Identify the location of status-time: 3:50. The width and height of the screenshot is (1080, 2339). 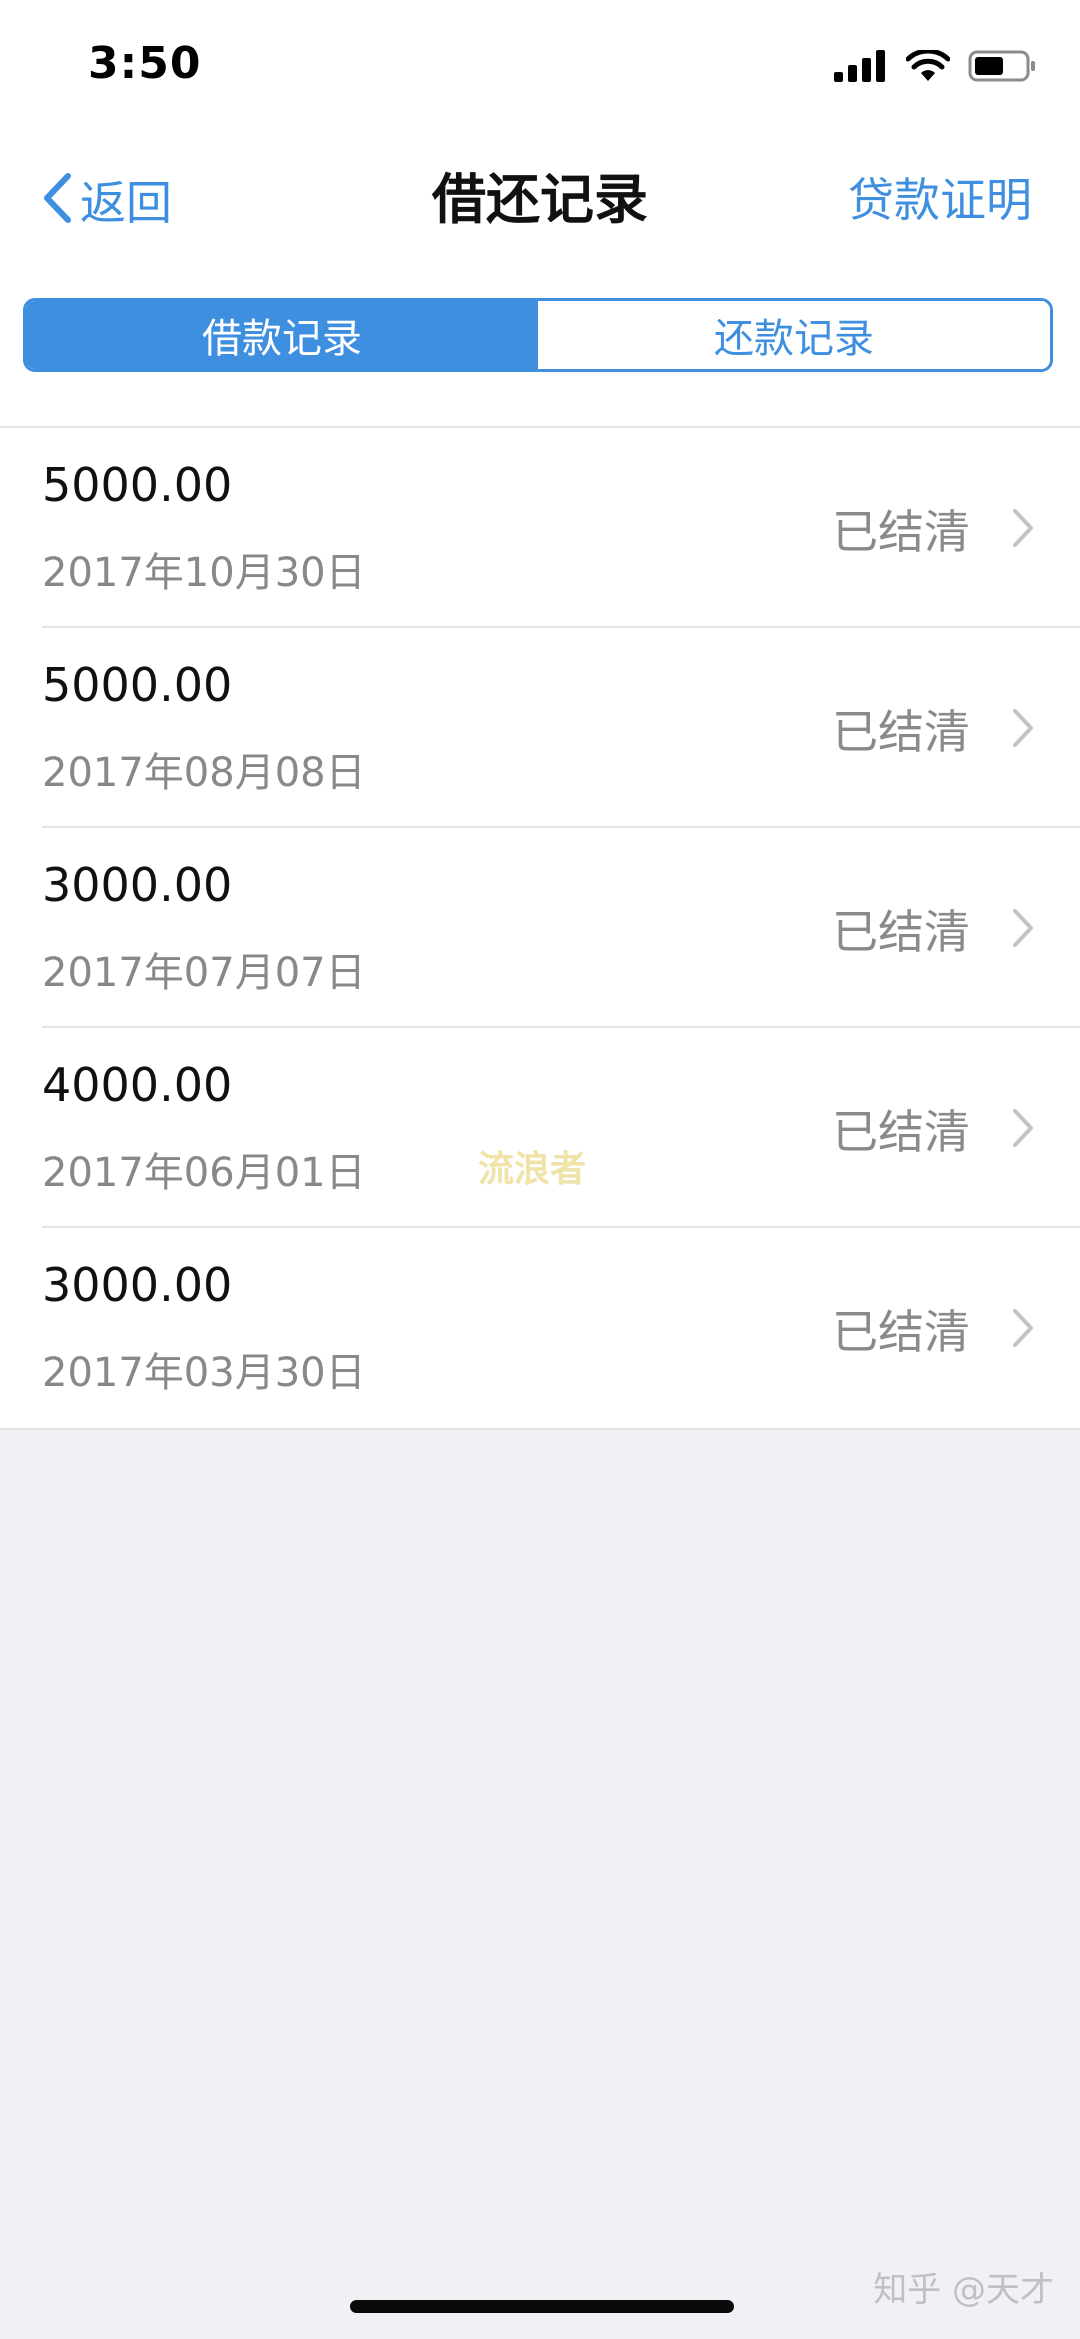
(145, 63).